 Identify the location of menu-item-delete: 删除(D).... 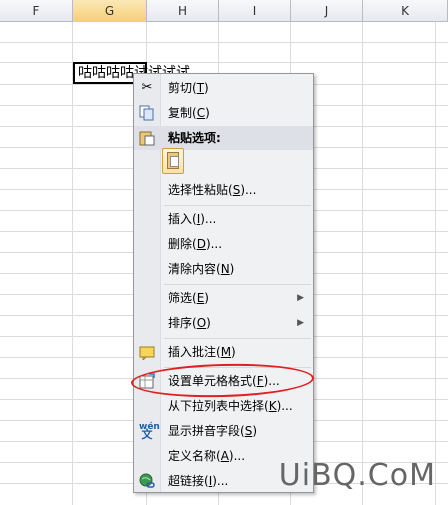
(223, 244).